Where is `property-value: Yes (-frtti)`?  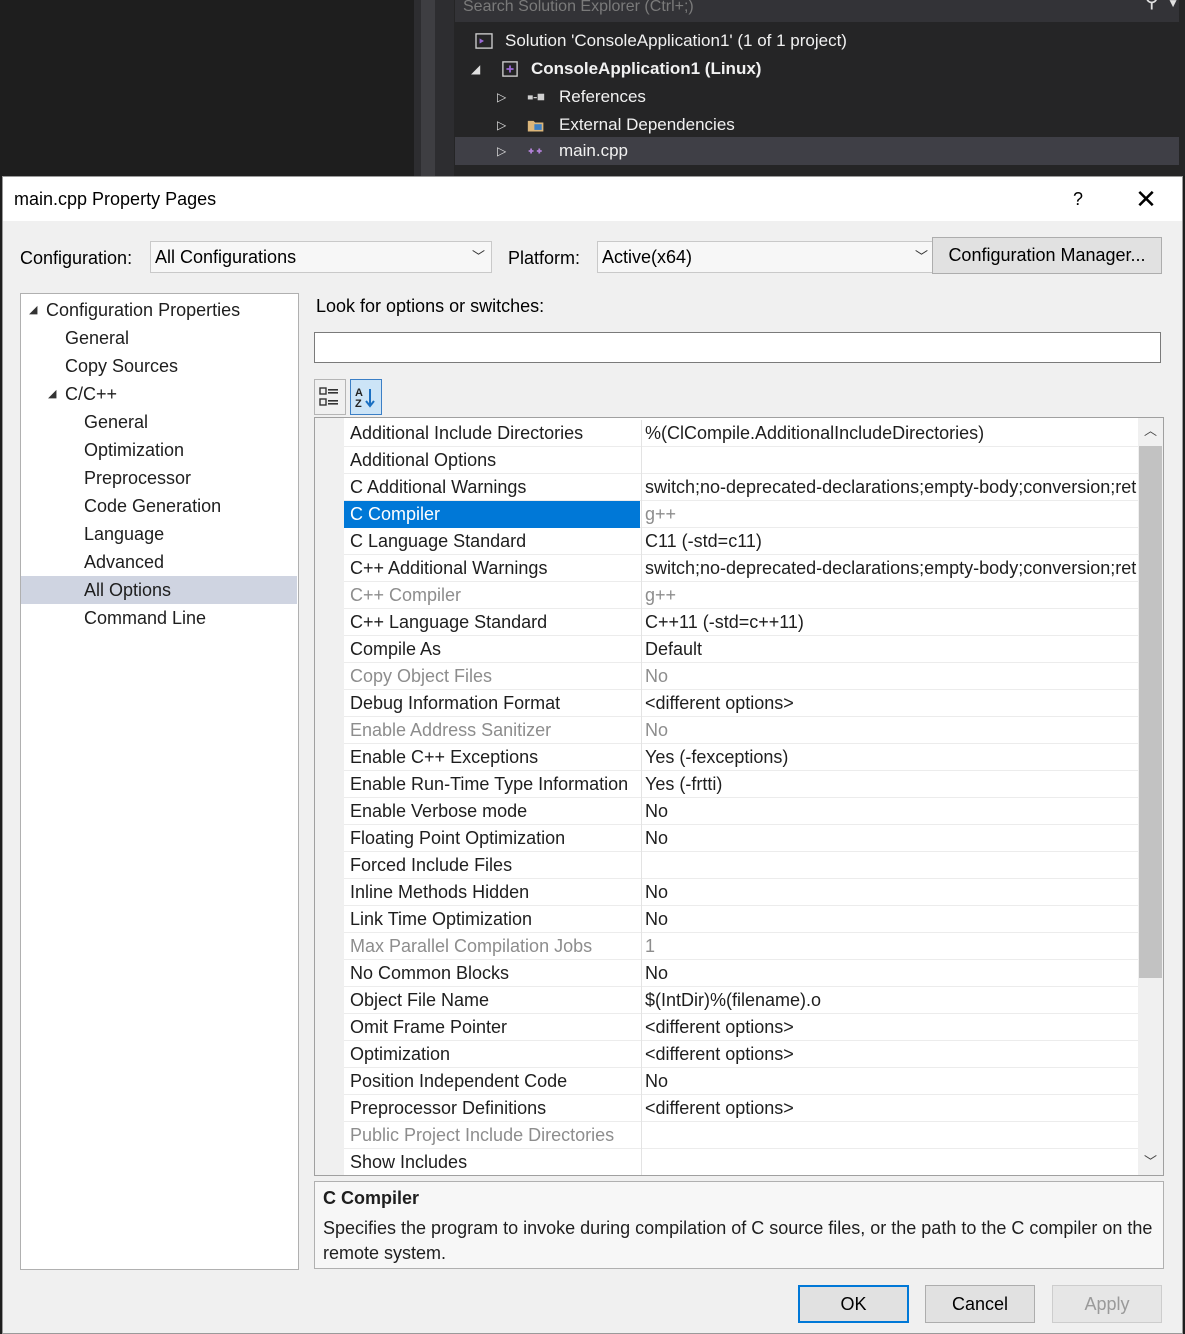
property-value: Yes (-frtti) is located at coordinates (891, 784).